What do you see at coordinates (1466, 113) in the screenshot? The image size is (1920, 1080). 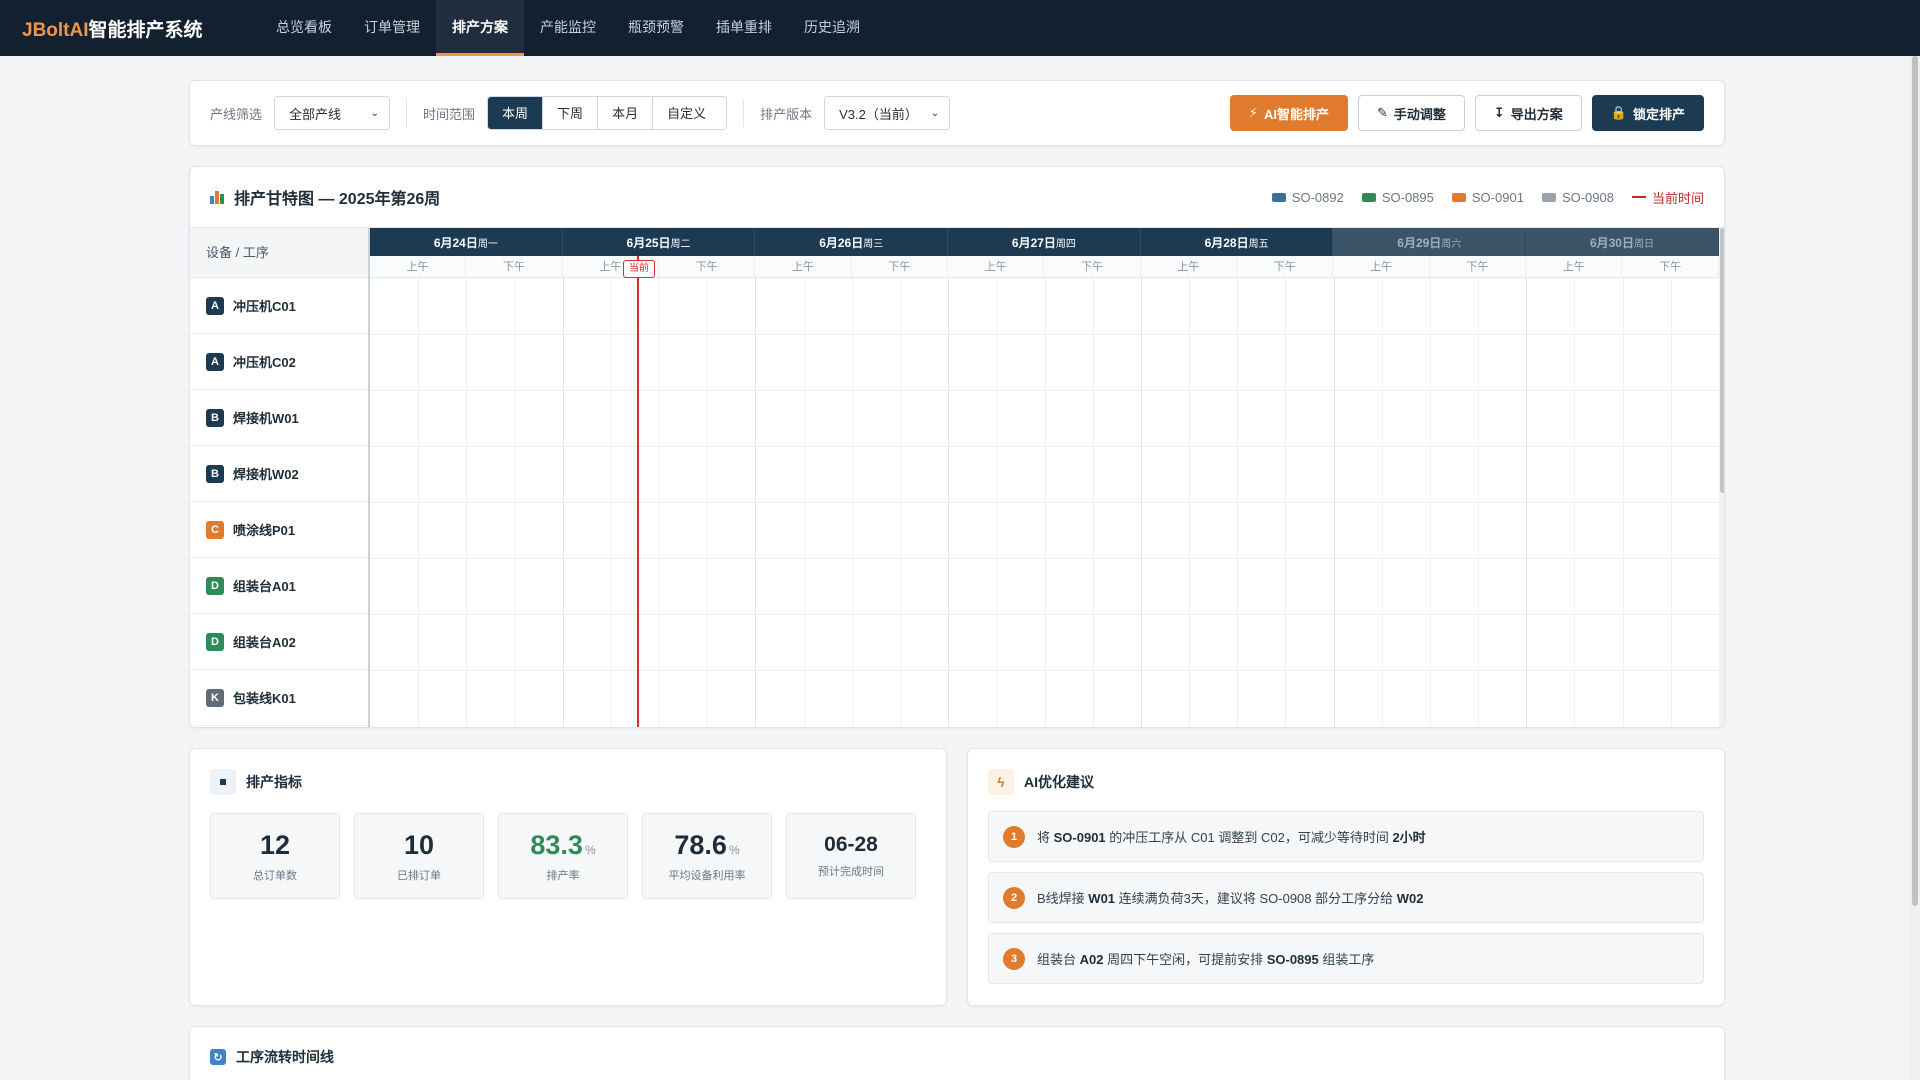 I see `toolbar-actions: ⚡ AI智能排产 ✎ 手动调整 ↧ 导出方案 🔒 锁定排产` at bounding box center [1466, 113].